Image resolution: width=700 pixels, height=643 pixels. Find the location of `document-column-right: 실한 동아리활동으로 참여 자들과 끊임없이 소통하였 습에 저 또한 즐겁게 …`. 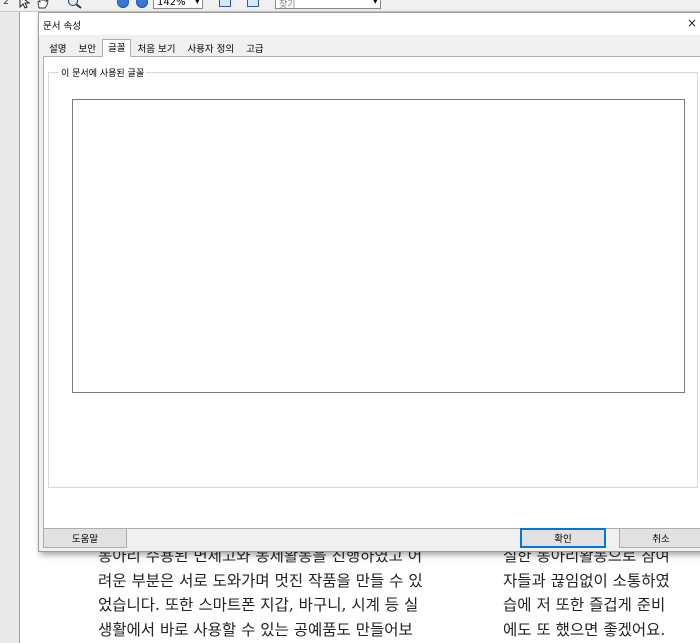

document-column-right: 실한 동아리활동으로 참여 자들과 끊임없이 소통하였 습에 저 또한 즐겁게 … is located at coordinates (586, 593).